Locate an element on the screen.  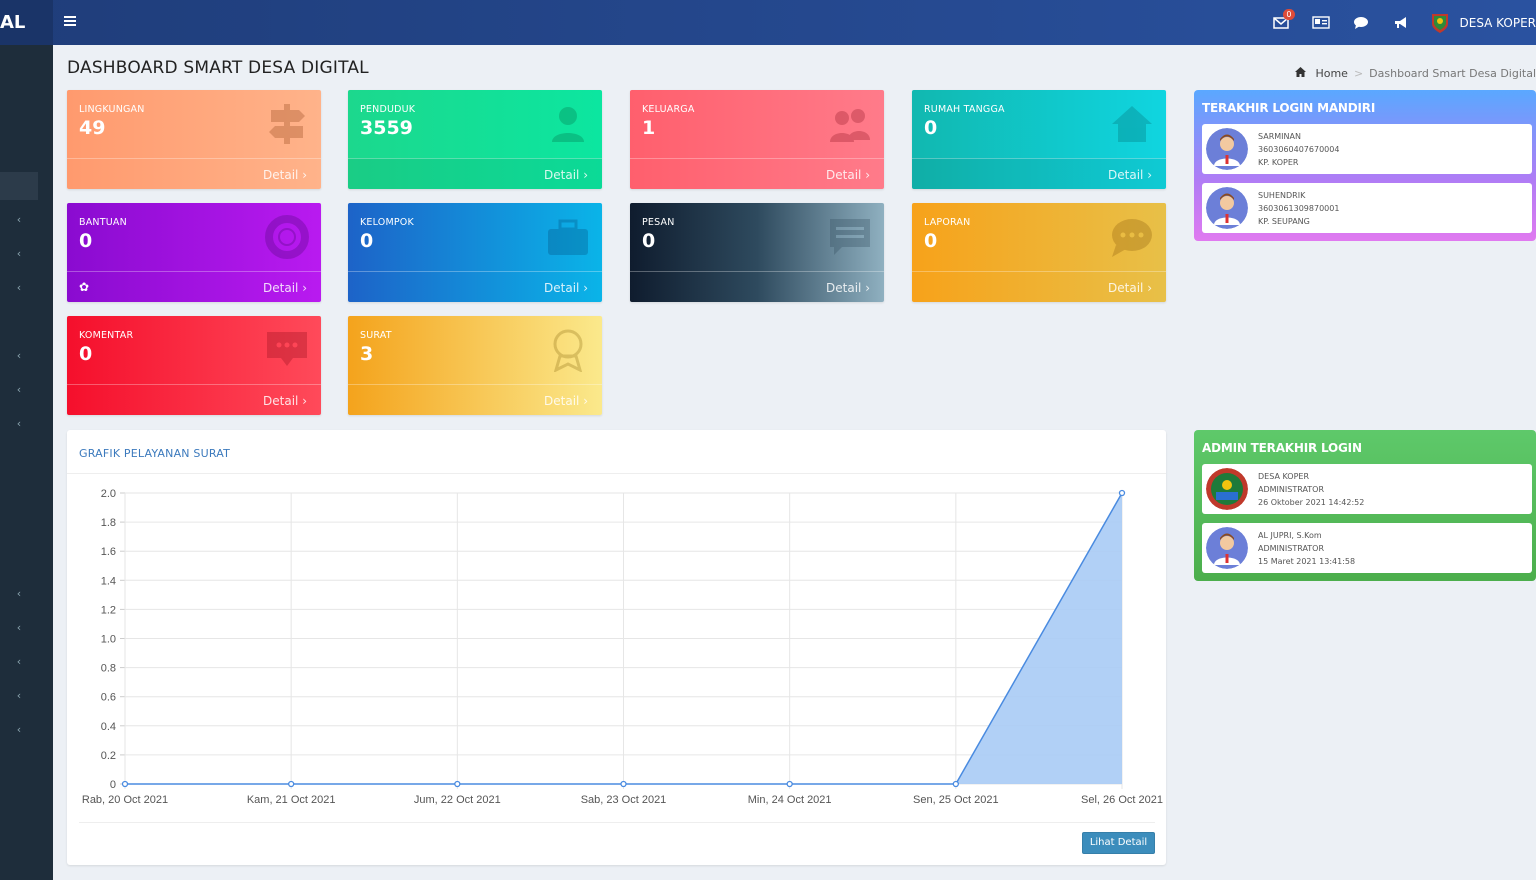
signpost-icon is located at coordinates (287, 124).